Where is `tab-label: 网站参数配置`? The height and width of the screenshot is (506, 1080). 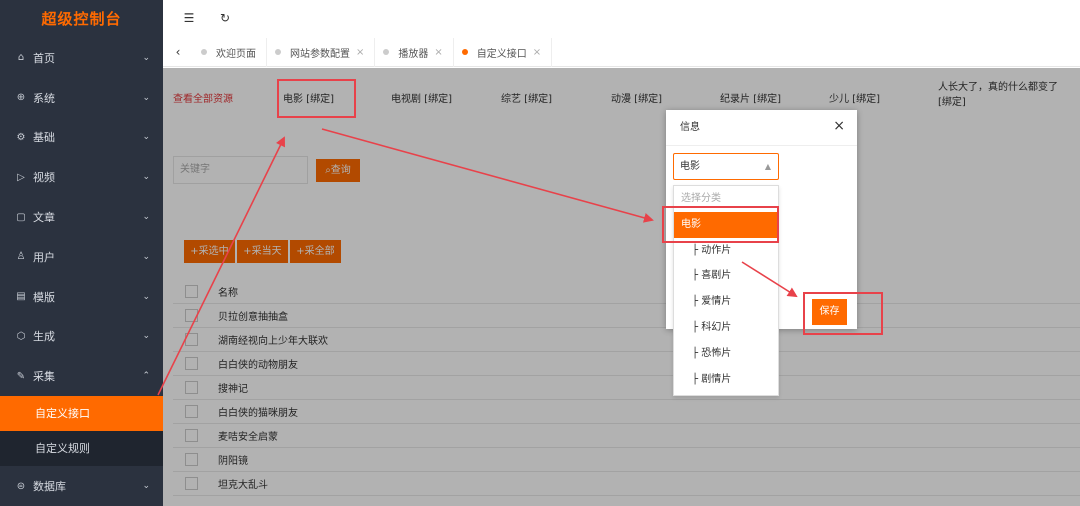 tab-label: 网站参数配置 is located at coordinates (320, 54).